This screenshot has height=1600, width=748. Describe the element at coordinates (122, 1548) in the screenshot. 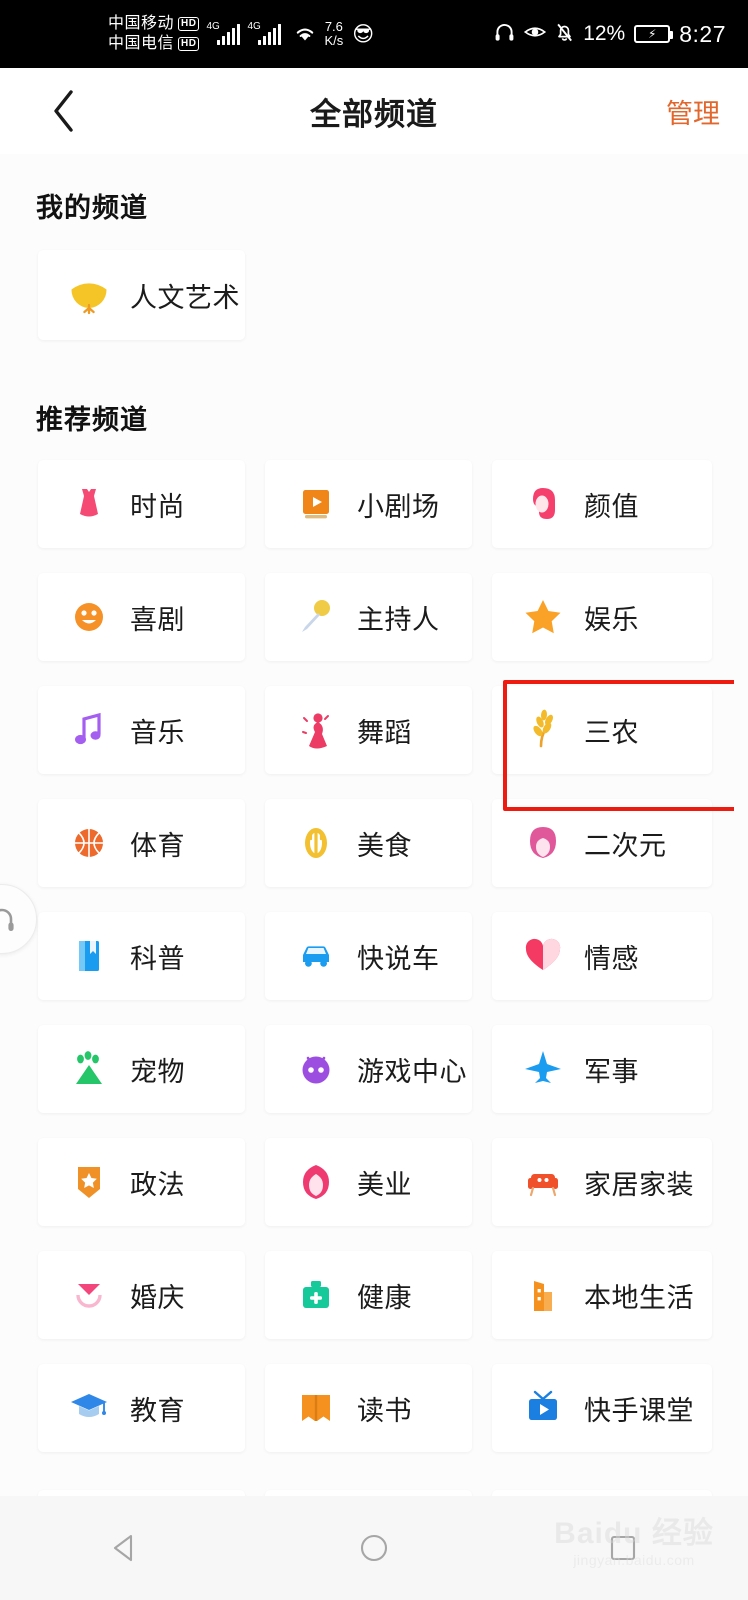

I see `triangle-back-icon` at that location.